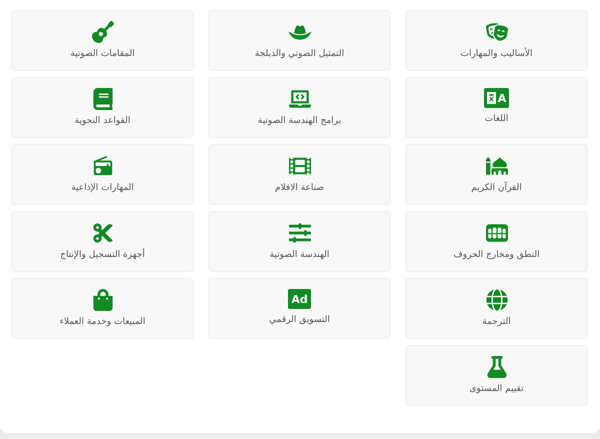 The height and width of the screenshot is (439, 600). I want to click on category-card: التمثيل الصوتي والدبلجة, so click(299, 40).